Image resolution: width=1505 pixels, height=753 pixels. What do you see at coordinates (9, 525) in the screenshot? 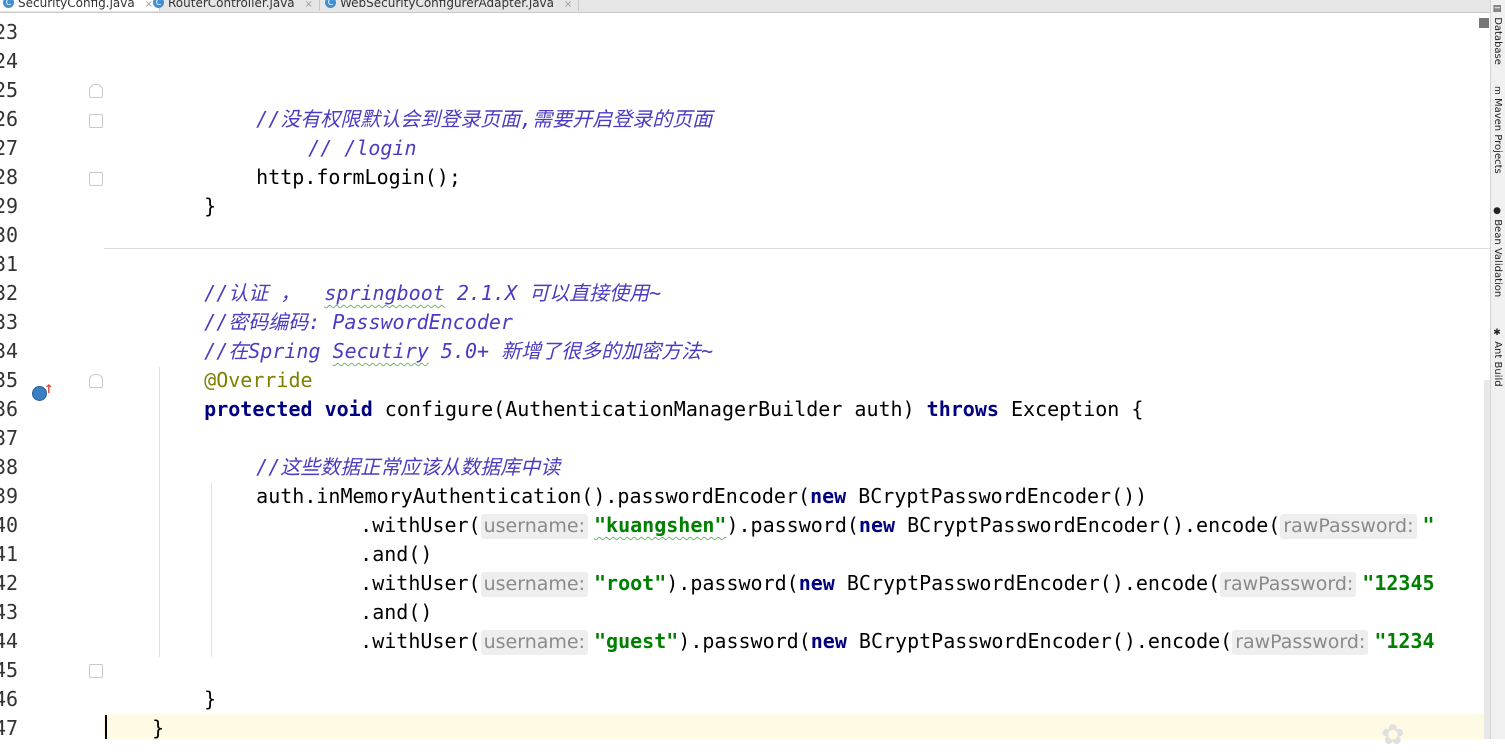
I see `line-number: 40` at bounding box center [9, 525].